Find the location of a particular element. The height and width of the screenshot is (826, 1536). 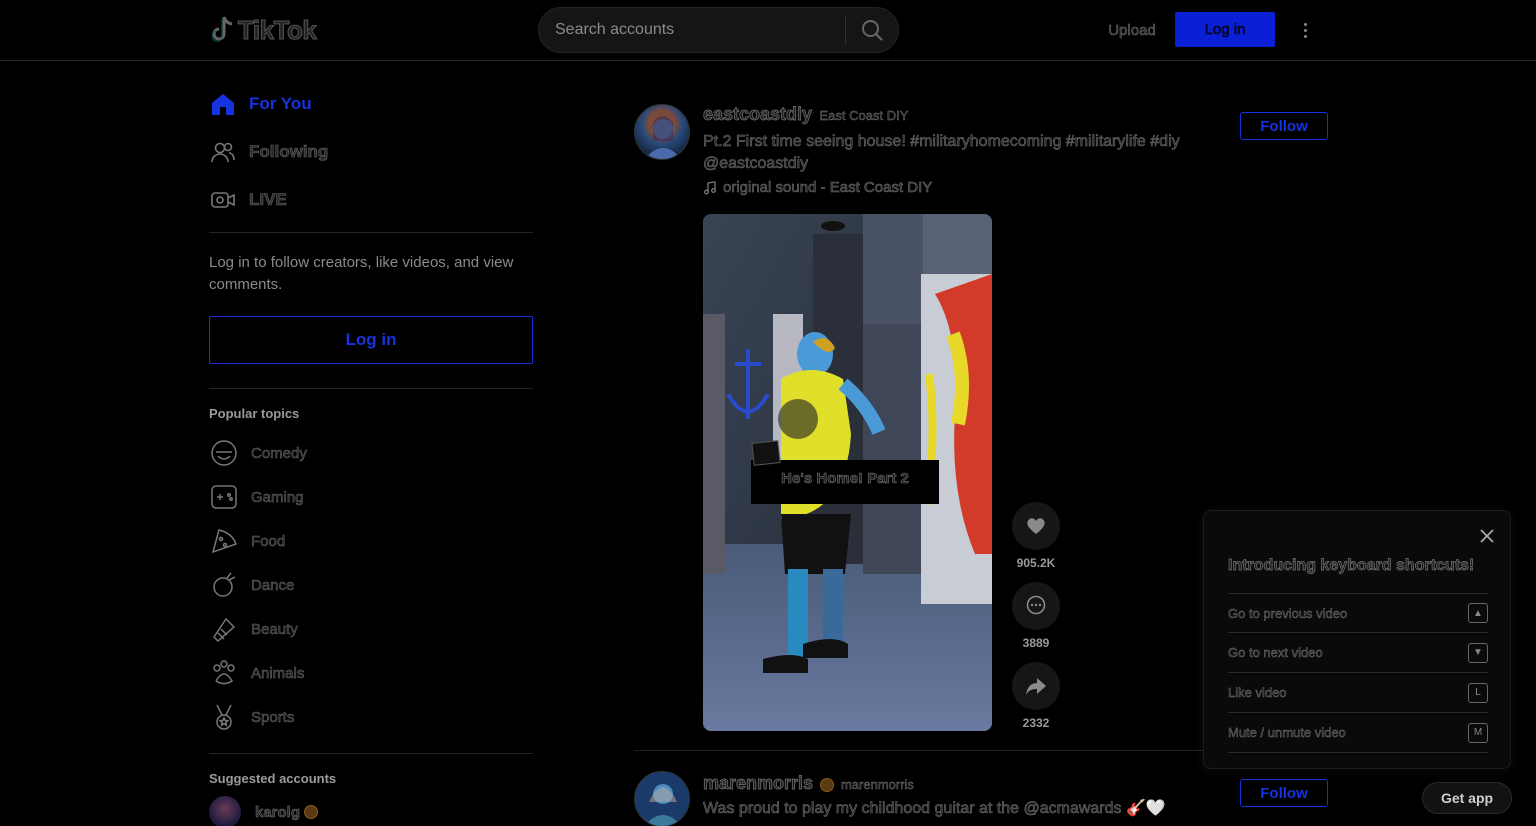

like-action: 905.2K is located at coordinates (1036, 536).